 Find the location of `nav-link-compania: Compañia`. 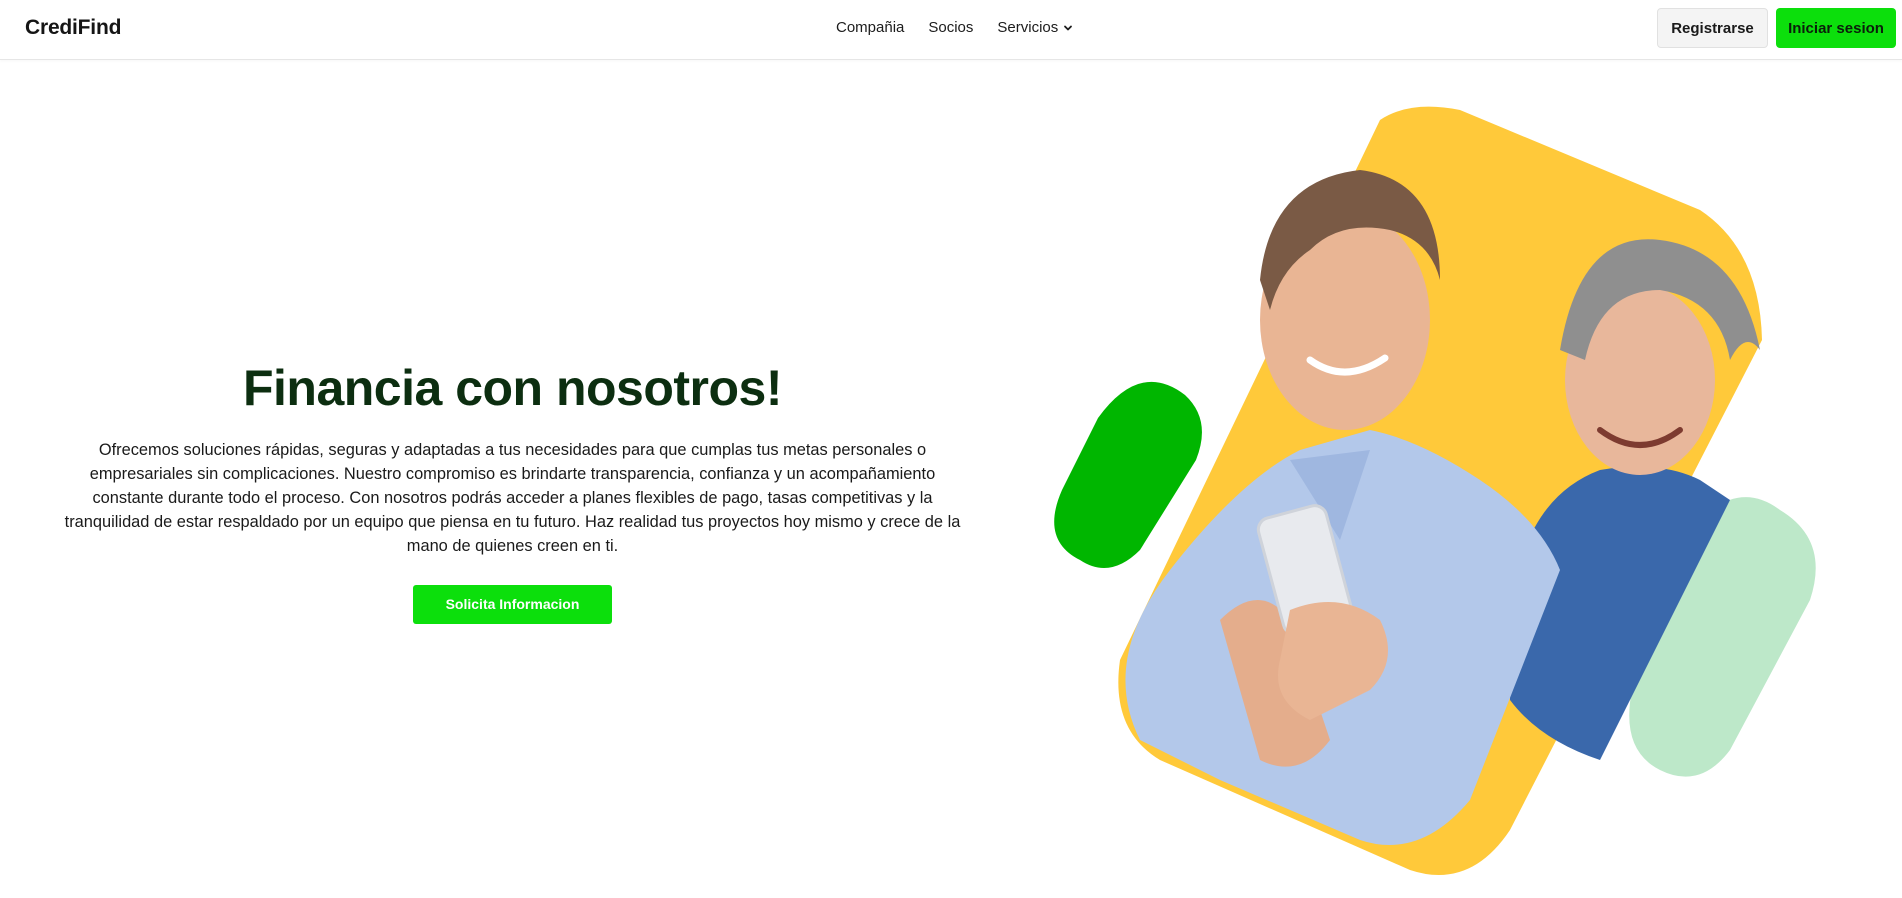

nav-link-compania: Compañia is located at coordinates (870, 27).